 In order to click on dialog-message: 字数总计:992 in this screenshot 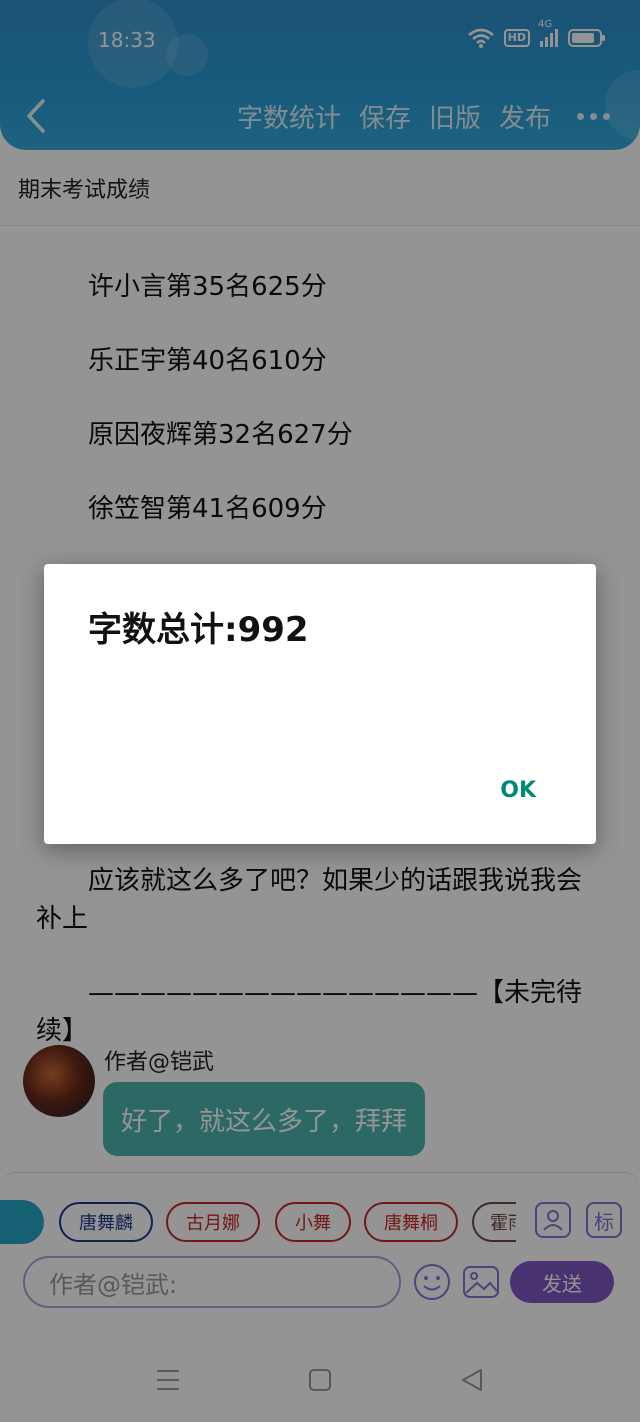, I will do `click(198, 630)`.